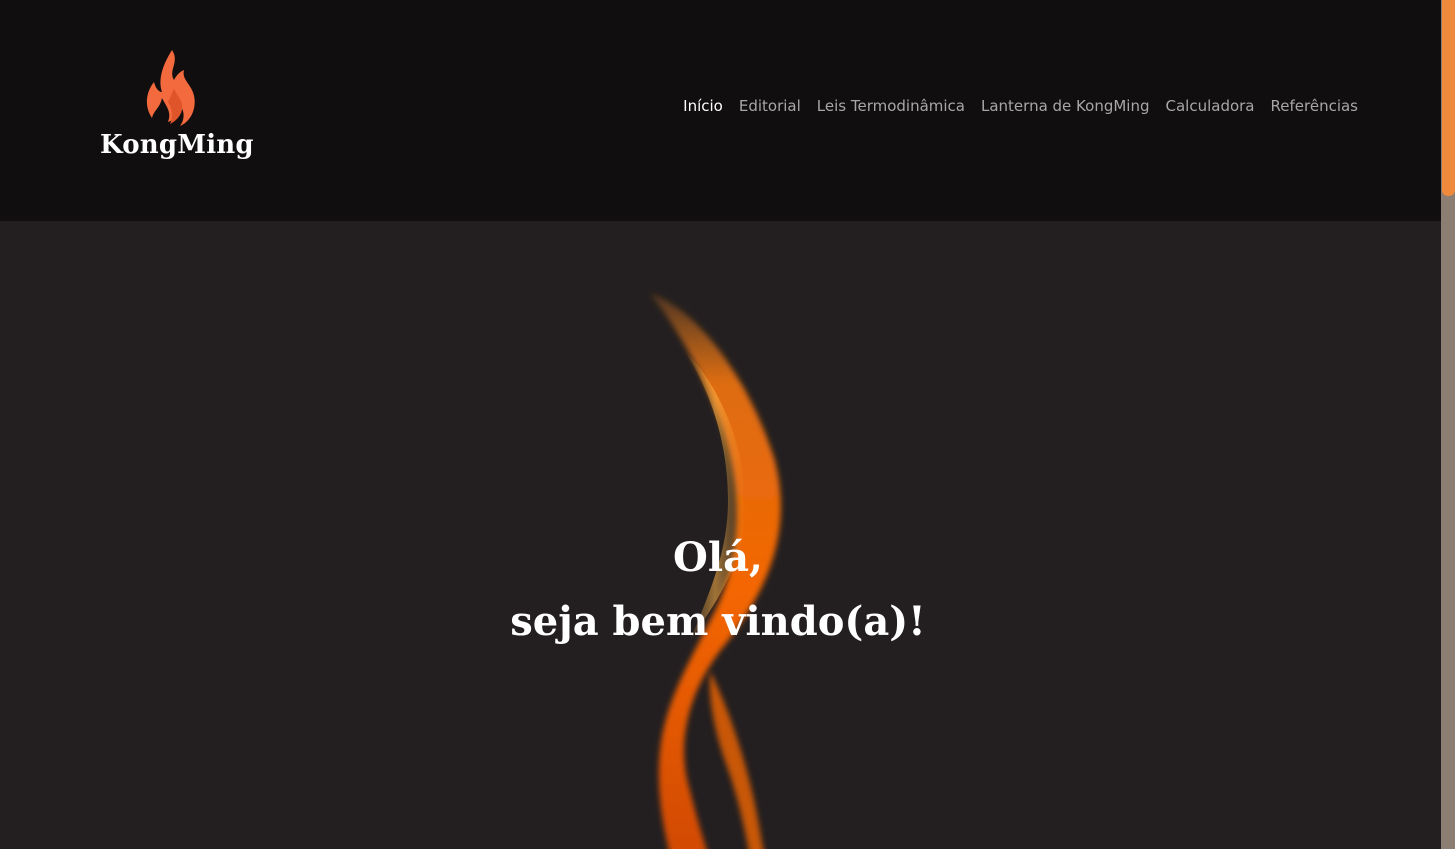  Describe the element at coordinates (891, 106) in the screenshot. I see `nav-item-leis-termodinamica: Leis Termodinâmica` at that location.